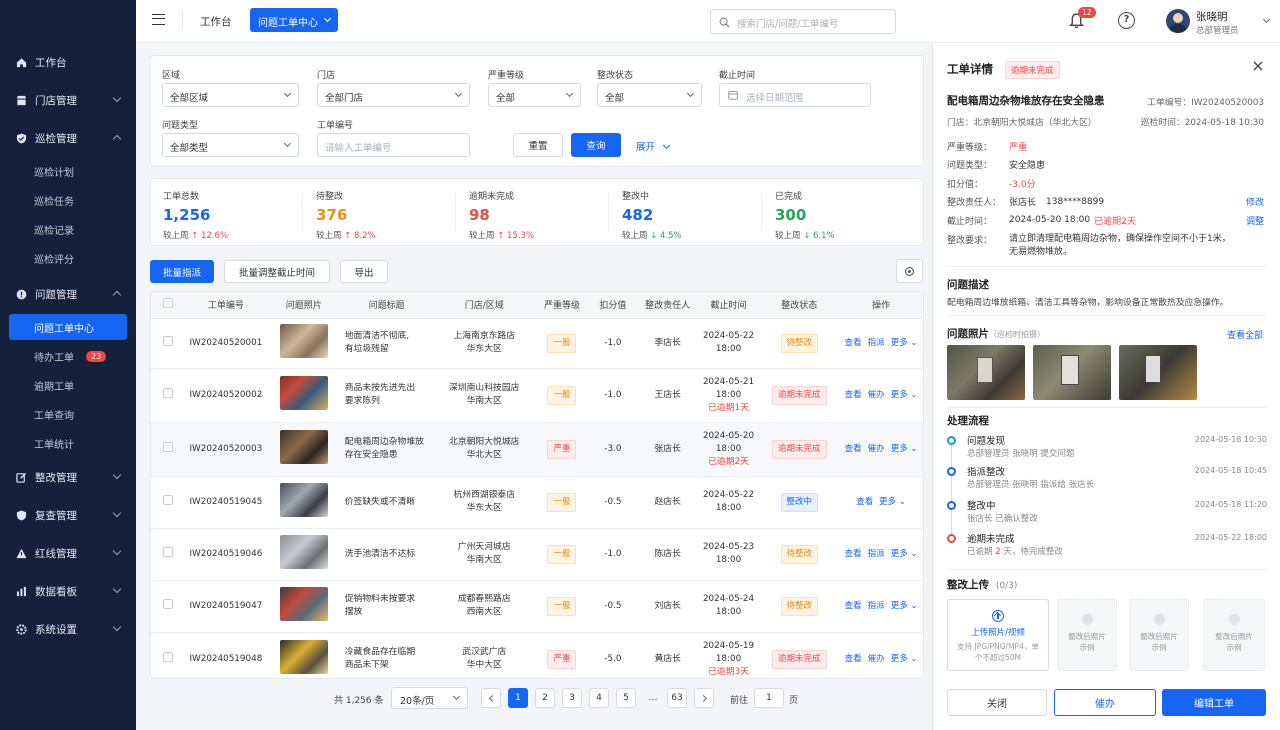 This screenshot has width=1280, height=730. Describe the element at coordinates (230, 145) in the screenshot. I see `type-select: 全部类型` at that location.